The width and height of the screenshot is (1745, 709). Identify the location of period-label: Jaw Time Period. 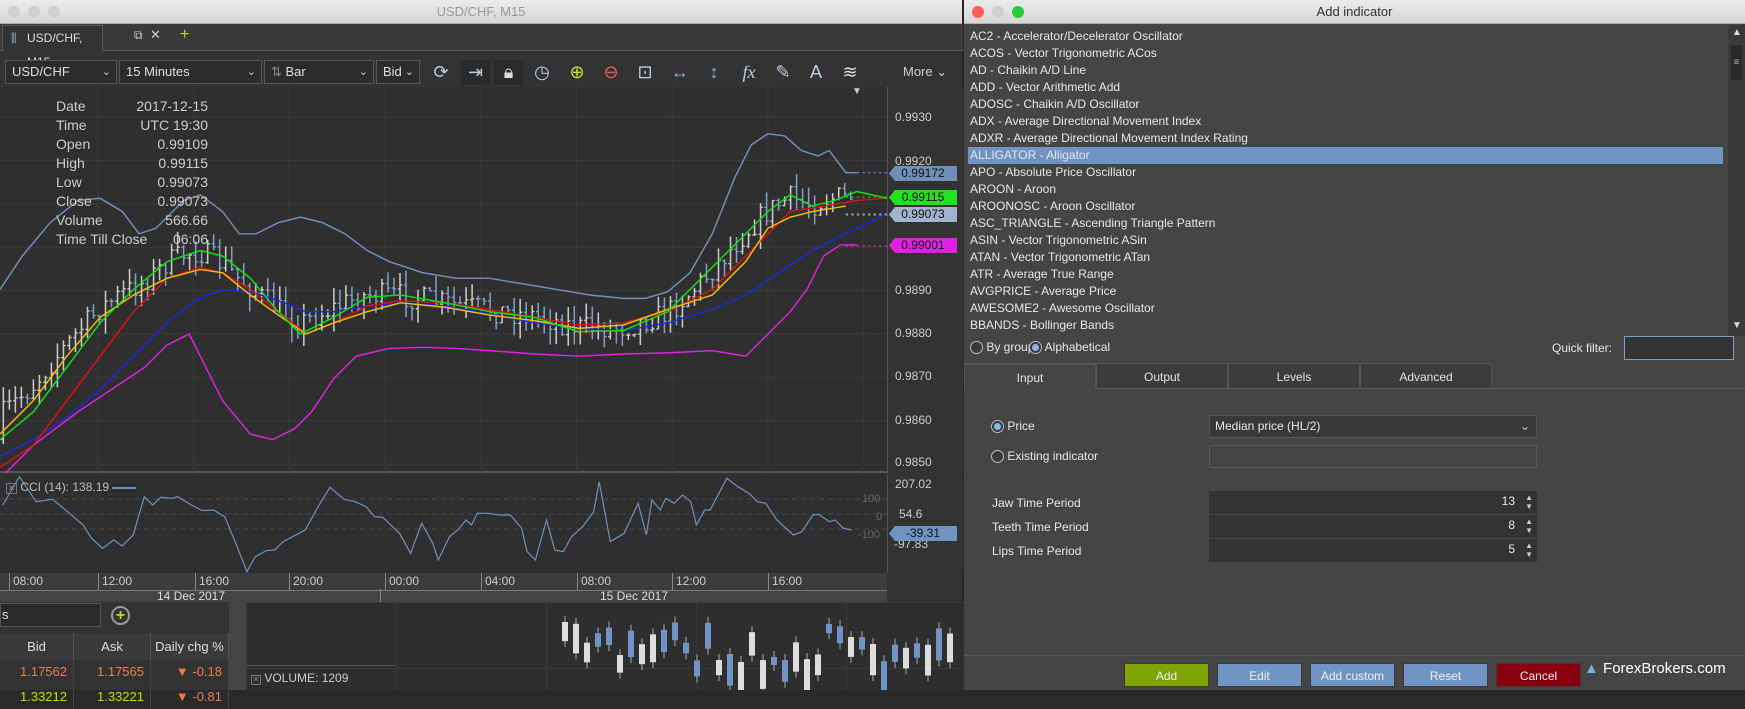
(1036, 503).